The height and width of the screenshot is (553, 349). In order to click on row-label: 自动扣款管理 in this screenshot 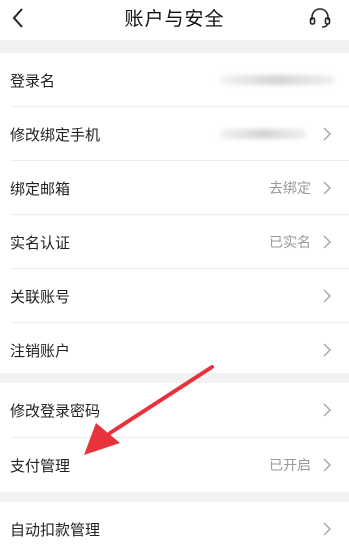, I will do `click(55, 529)`.